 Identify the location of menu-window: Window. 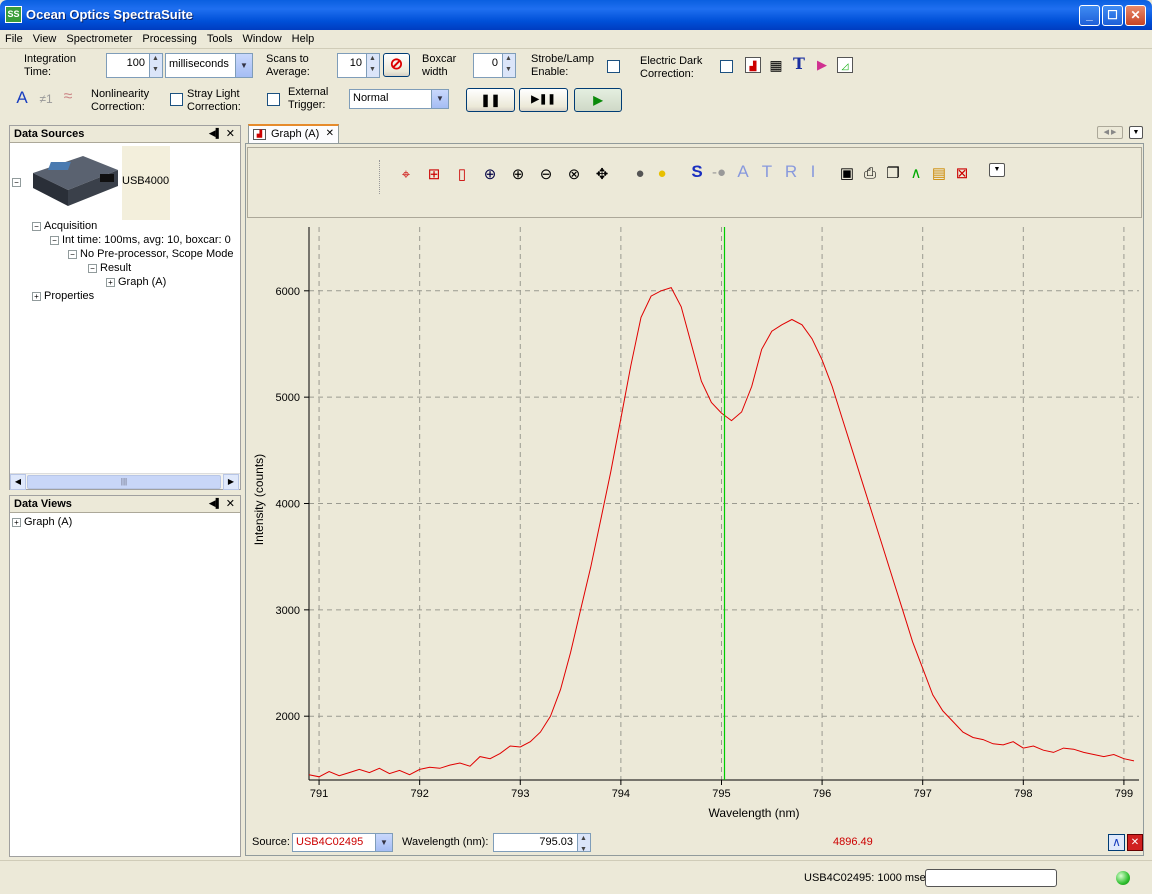
(262, 37).